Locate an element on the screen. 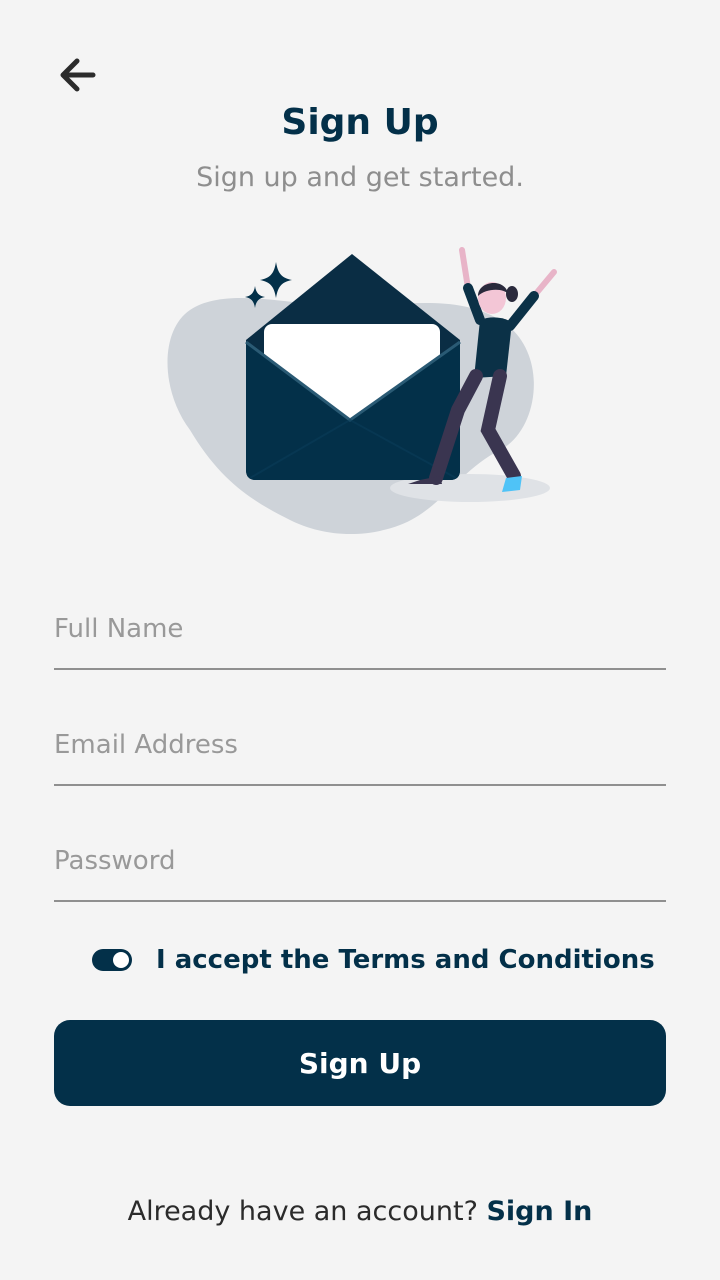 The image size is (720, 1280). toggle-knob is located at coordinates (121, 960).